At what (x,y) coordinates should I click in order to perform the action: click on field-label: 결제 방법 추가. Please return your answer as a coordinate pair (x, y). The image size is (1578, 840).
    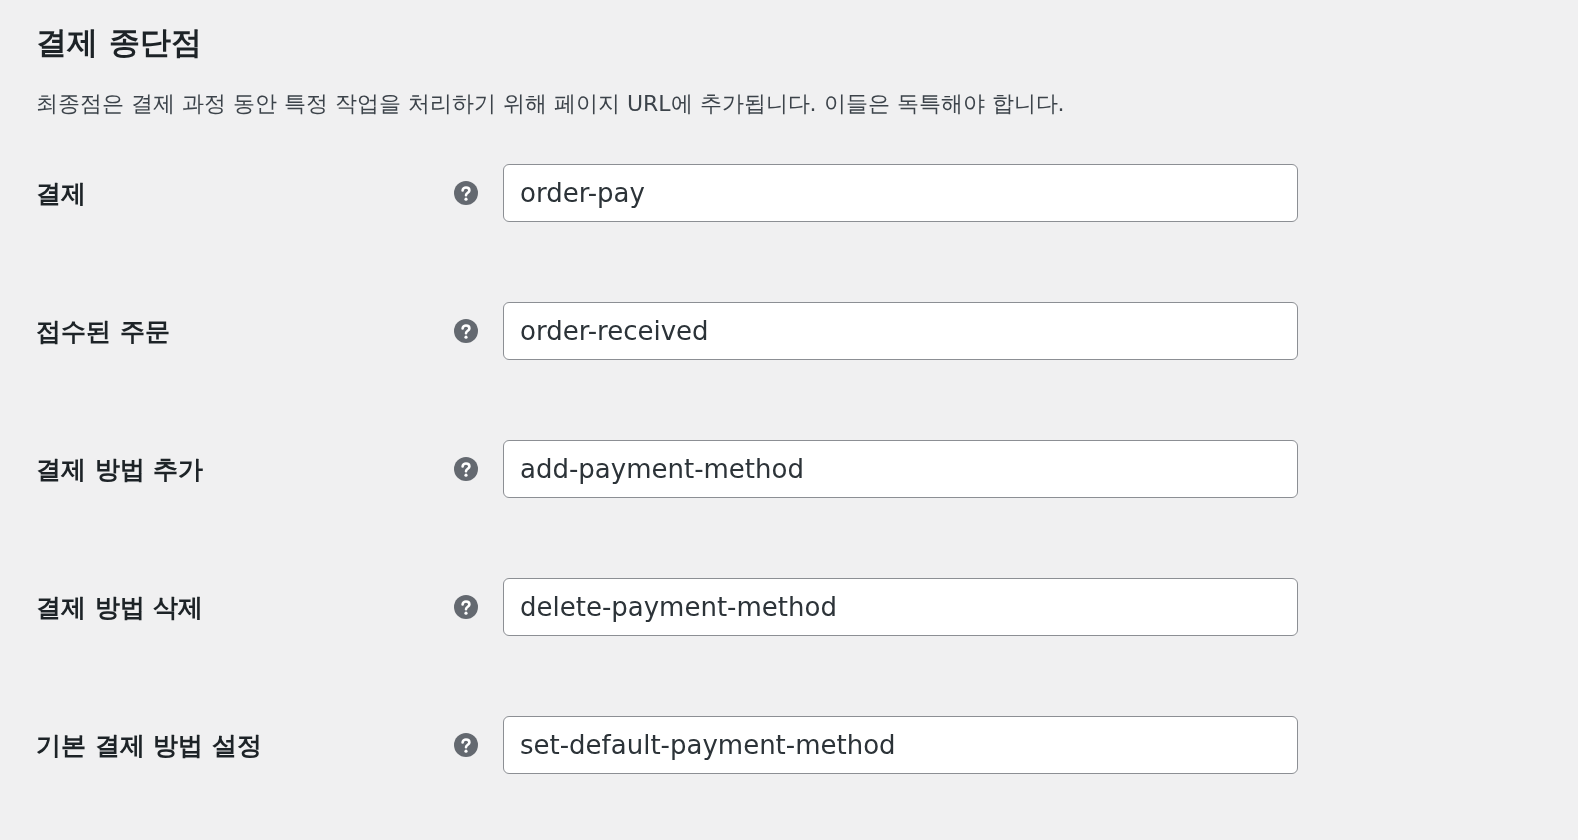
    Looking at the image, I should click on (120, 469).